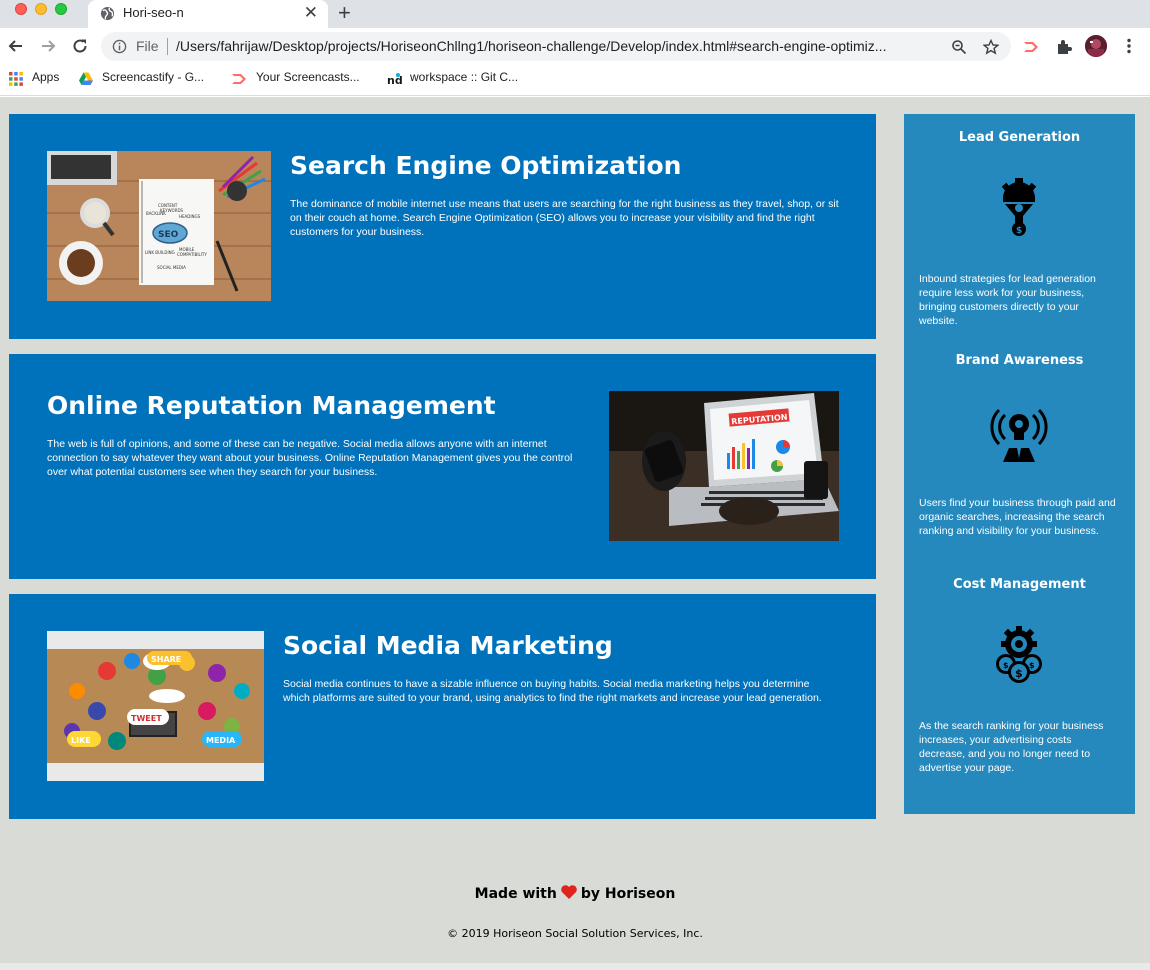  What do you see at coordinates (1019, 207) in the screenshot?
I see `lead-funnel-icon: $` at bounding box center [1019, 207].